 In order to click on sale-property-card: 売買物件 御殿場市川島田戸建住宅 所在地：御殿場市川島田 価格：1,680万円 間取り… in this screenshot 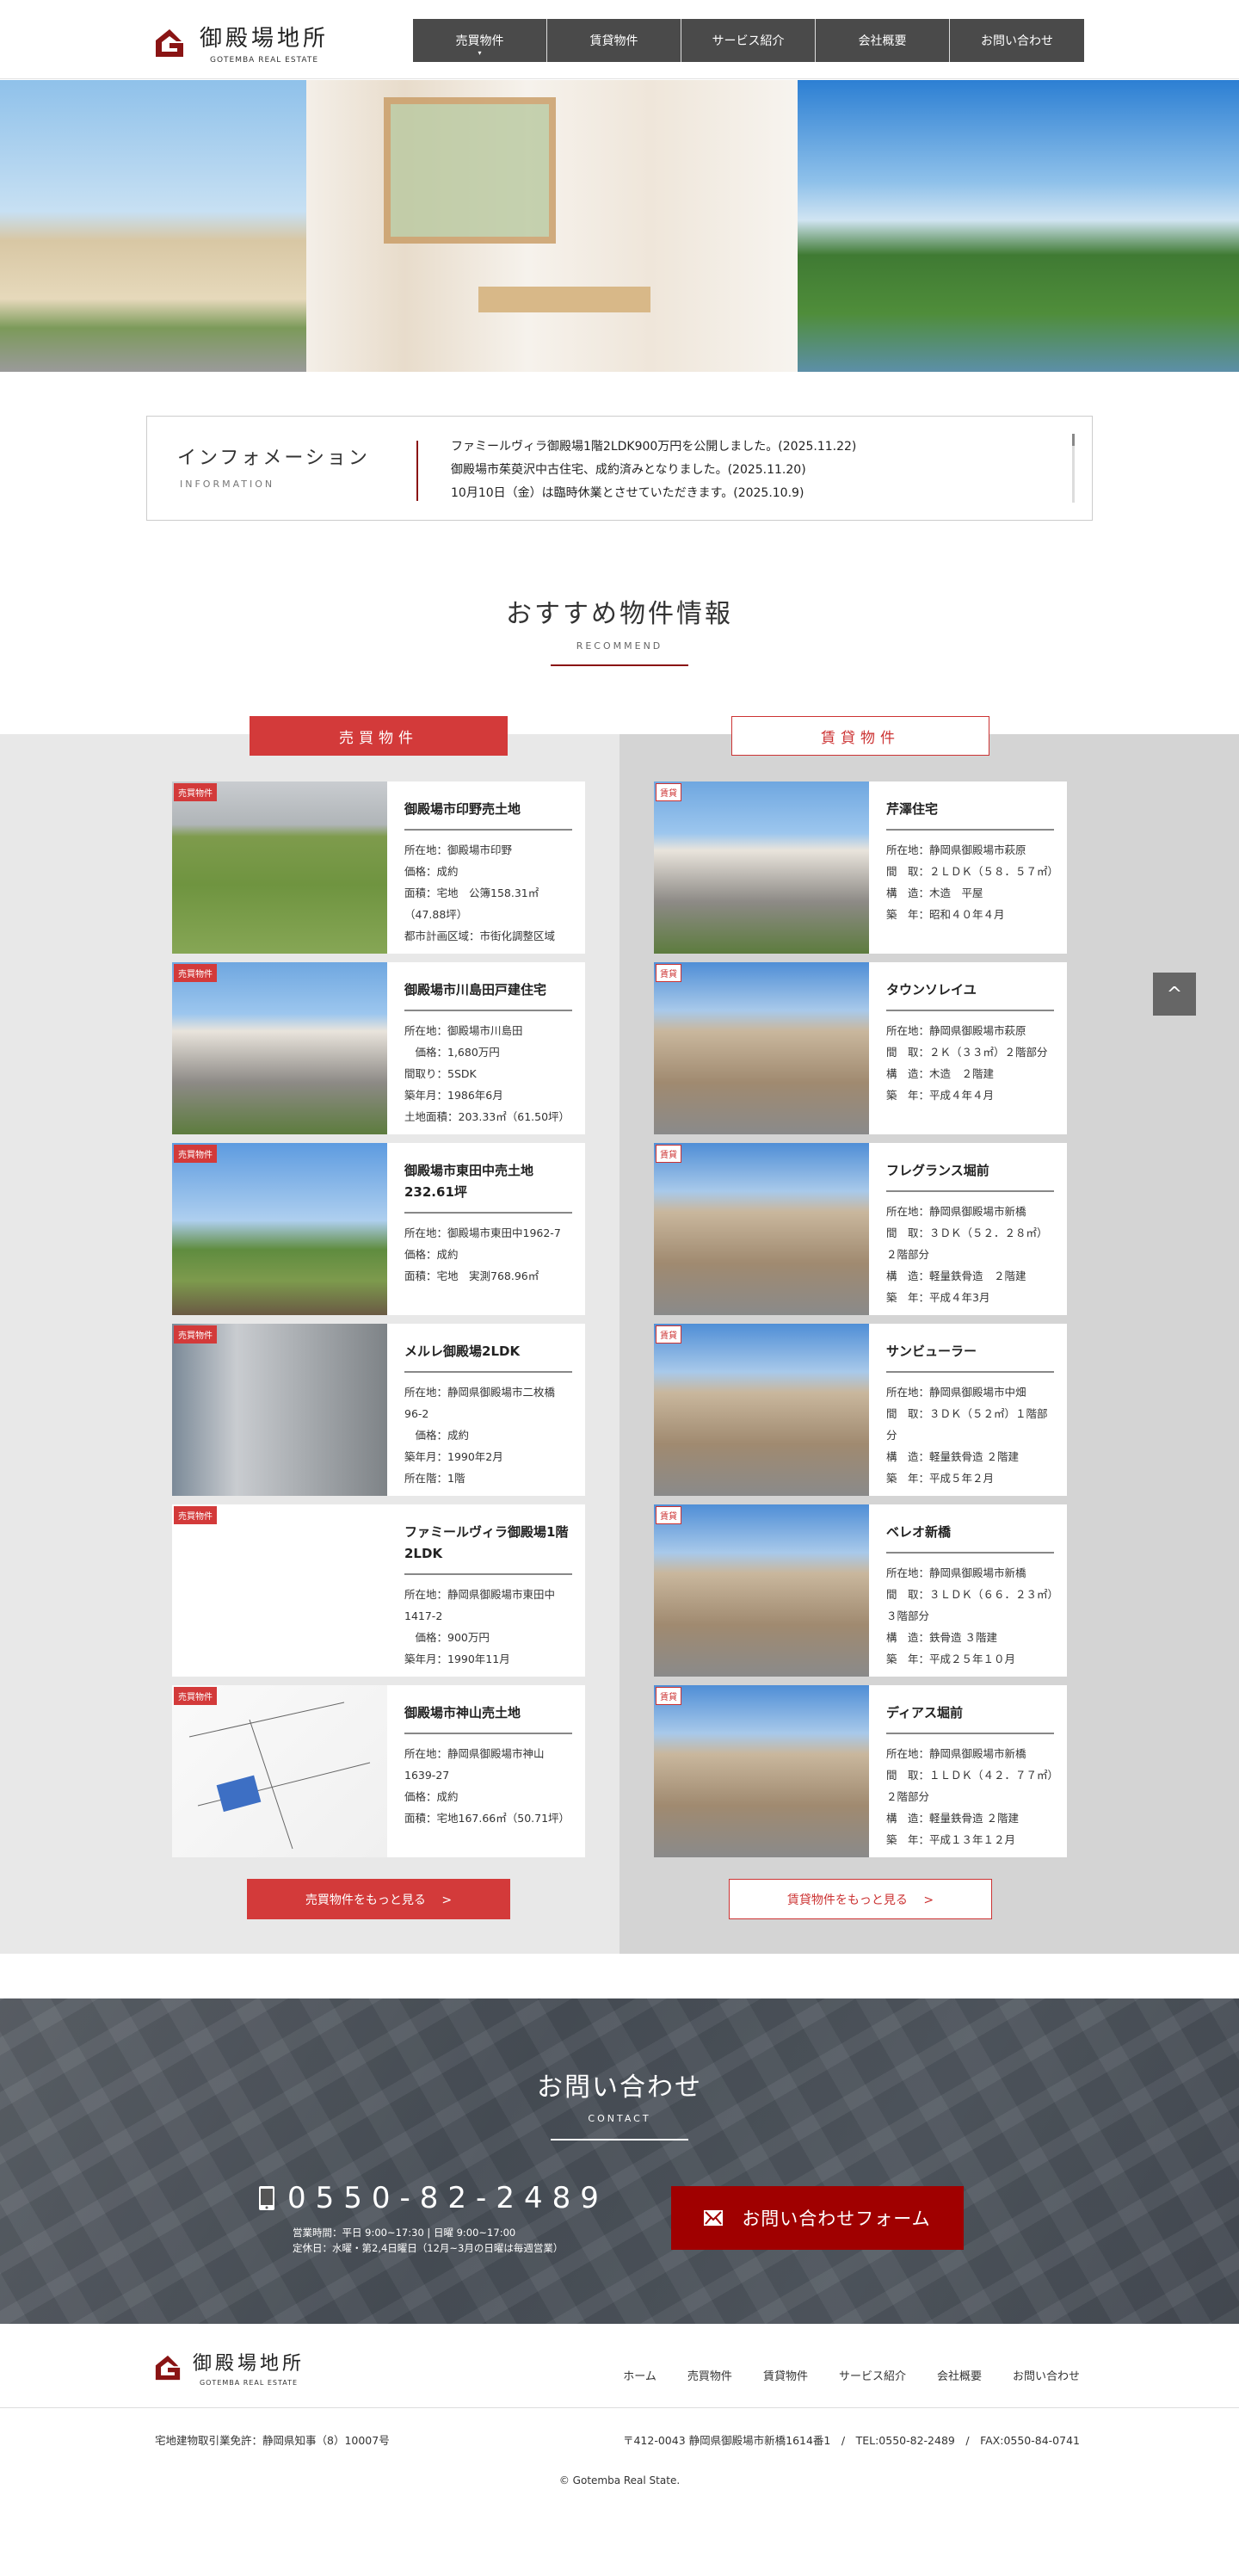, I will do `click(378, 1048)`.